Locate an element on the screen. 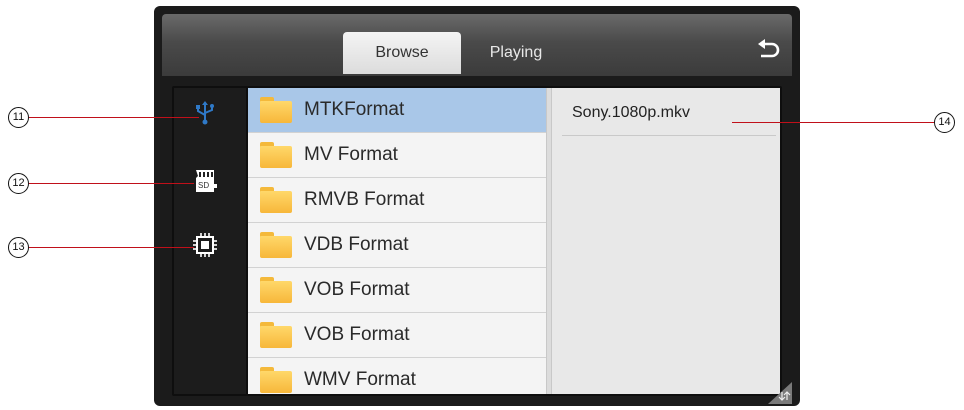 Image resolution: width=964 pixels, height=410 pixels. folder-row-wmv: WMV Format is located at coordinates (397, 376).